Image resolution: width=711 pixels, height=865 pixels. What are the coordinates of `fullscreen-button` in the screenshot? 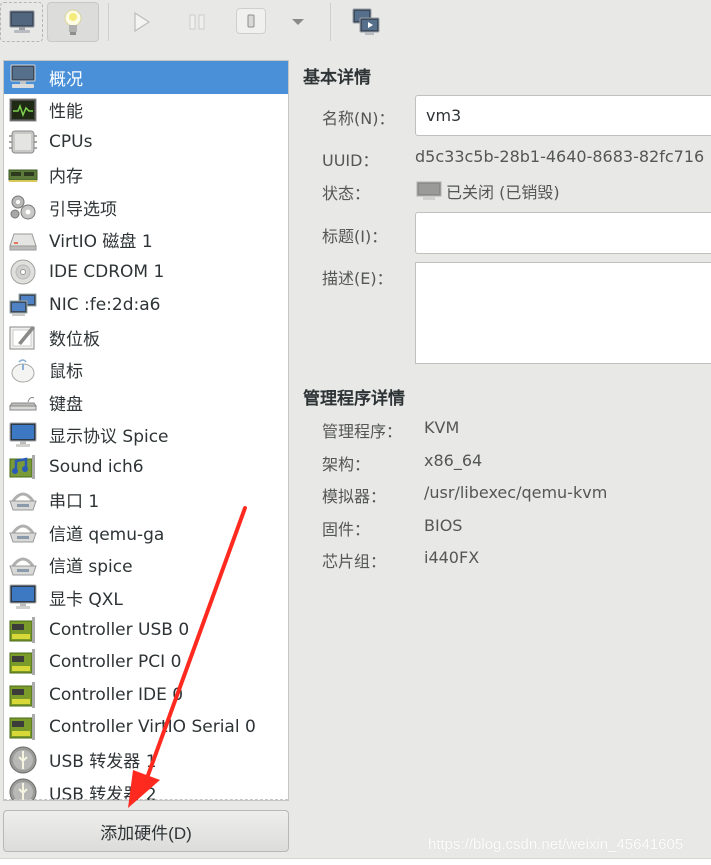 It's located at (366, 22).